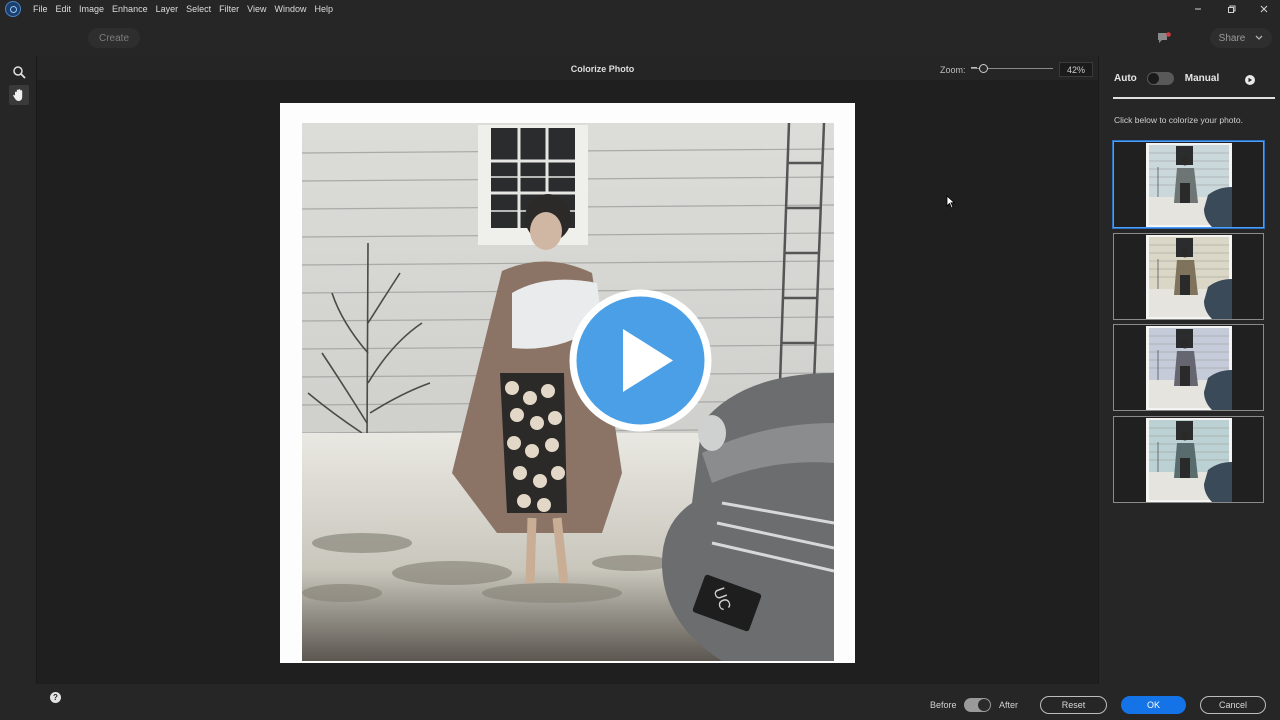 Image resolution: width=1280 pixels, height=720 pixels. I want to click on zoom-out-icon, so click(974, 67).